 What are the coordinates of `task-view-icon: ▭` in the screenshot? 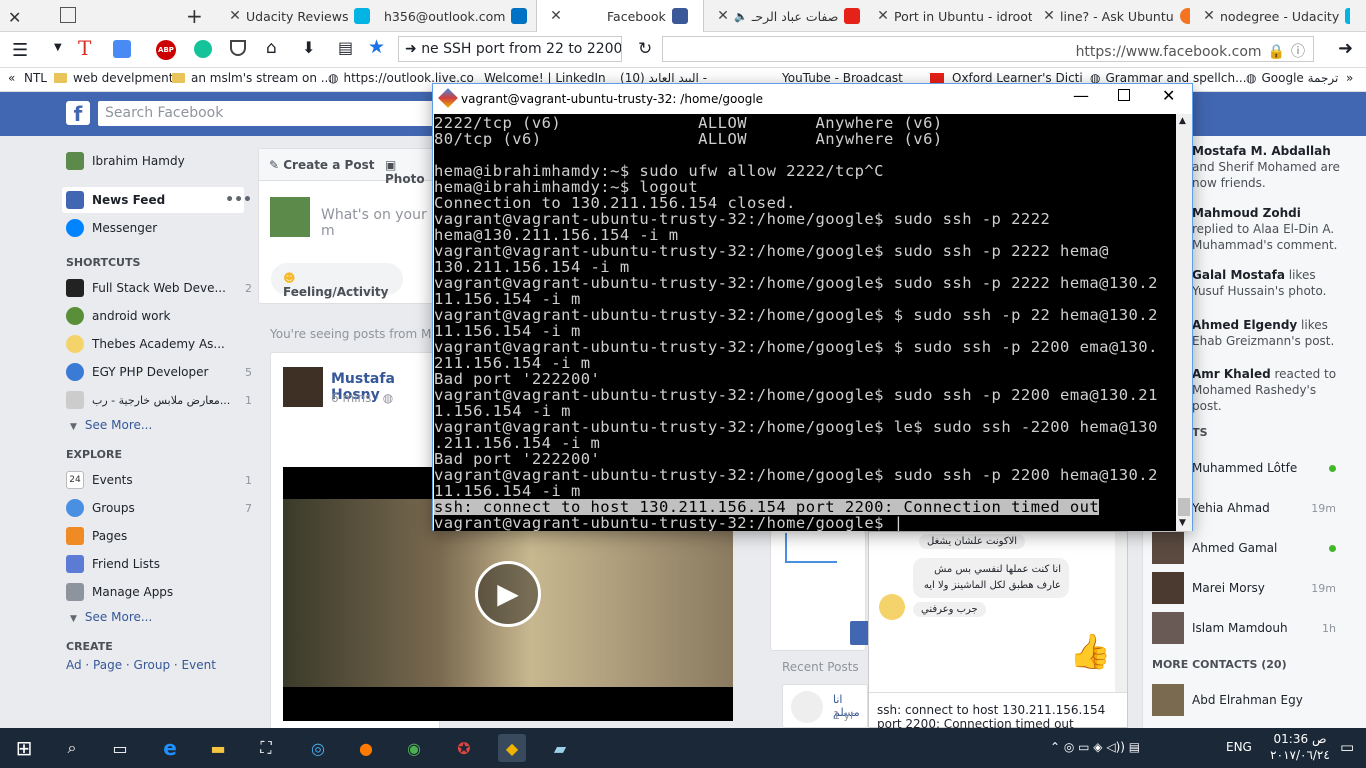 It's located at (120, 748).